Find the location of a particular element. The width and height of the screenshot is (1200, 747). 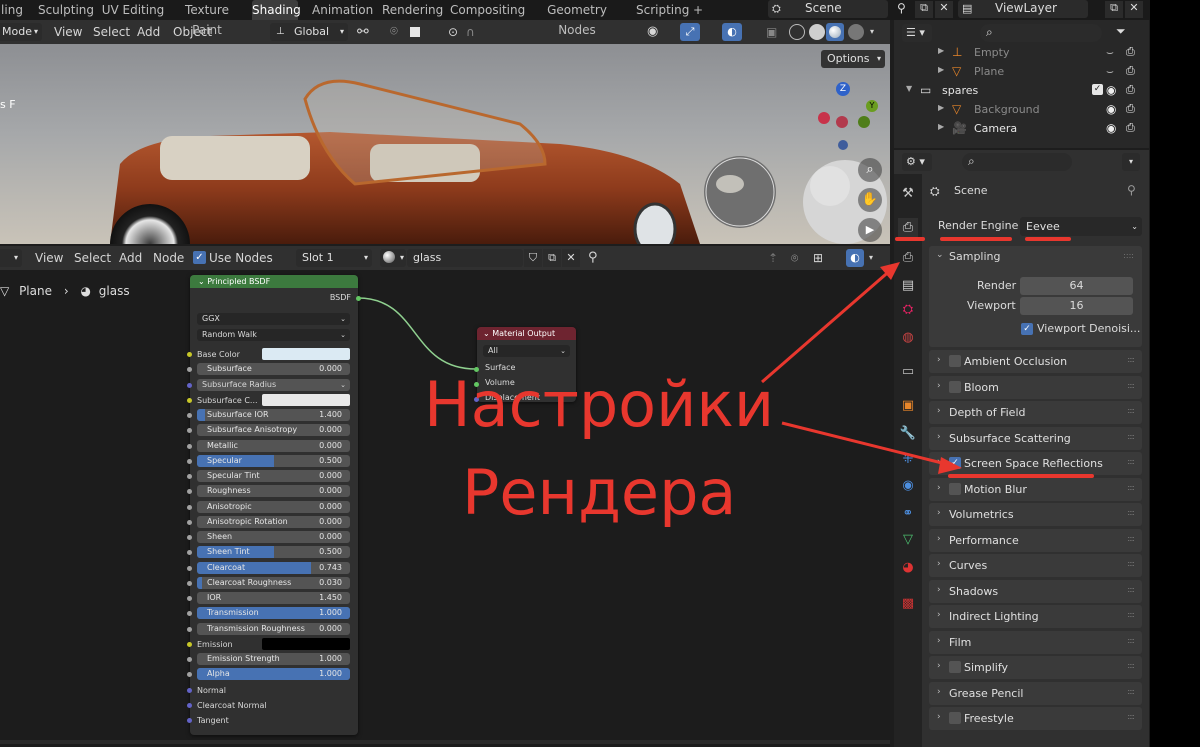

node-input-row: Transmission Roughness 0.000 is located at coordinates (272, 629).